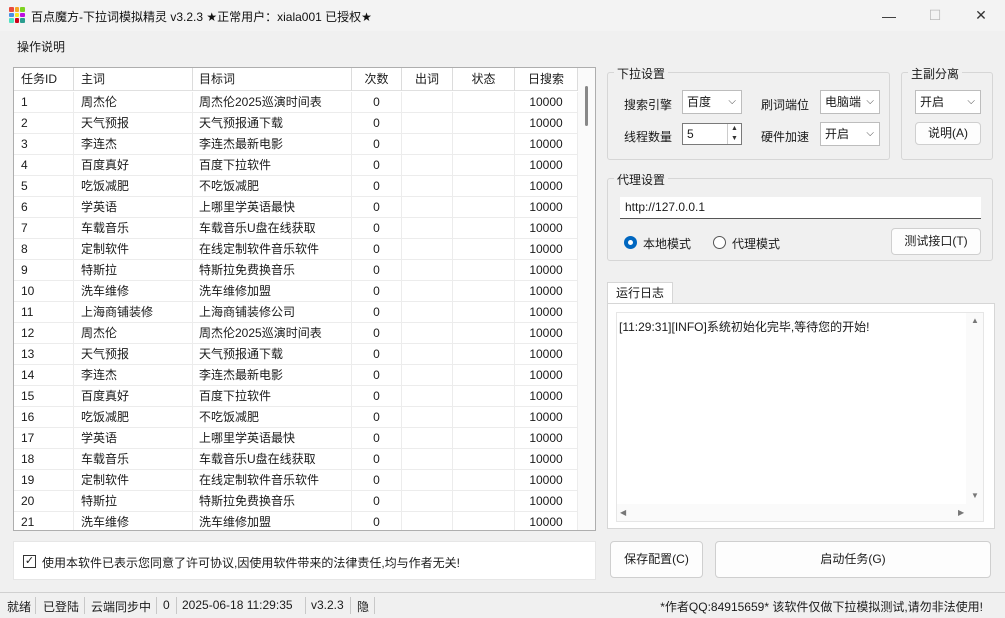  I want to click on refresh-port-select: 电脑端 ⌵, so click(850, 102).